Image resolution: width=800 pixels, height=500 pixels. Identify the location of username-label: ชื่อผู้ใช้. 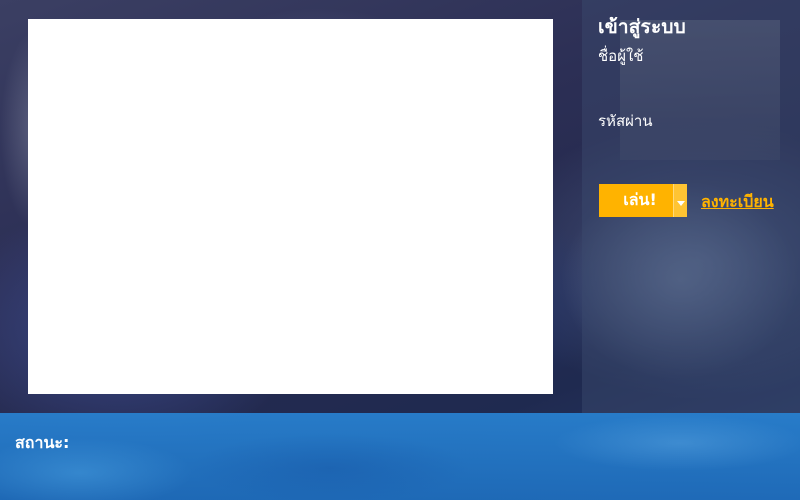
(621, 56).